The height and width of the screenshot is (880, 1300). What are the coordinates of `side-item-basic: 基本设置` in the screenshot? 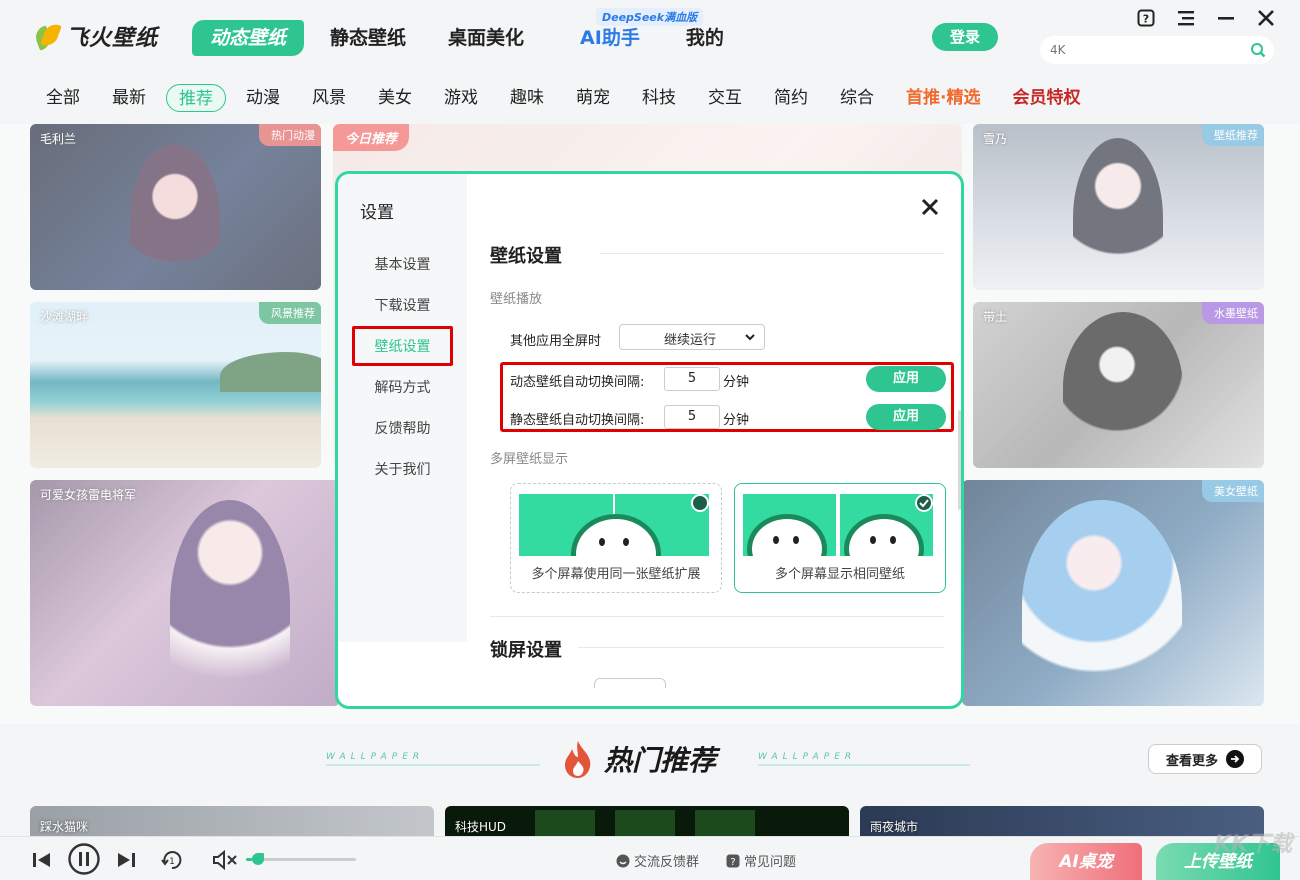 It's located at (402, 264).